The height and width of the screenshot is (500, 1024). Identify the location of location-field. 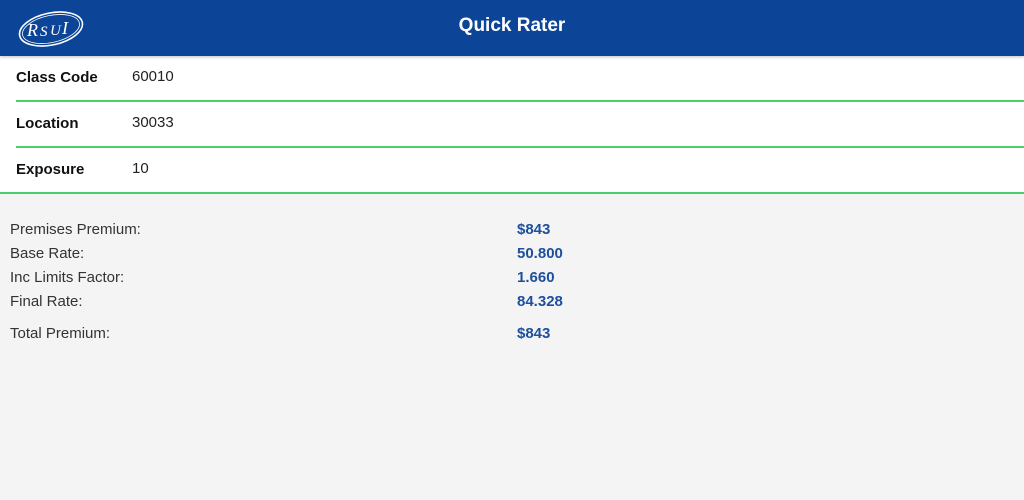
(282, 122).